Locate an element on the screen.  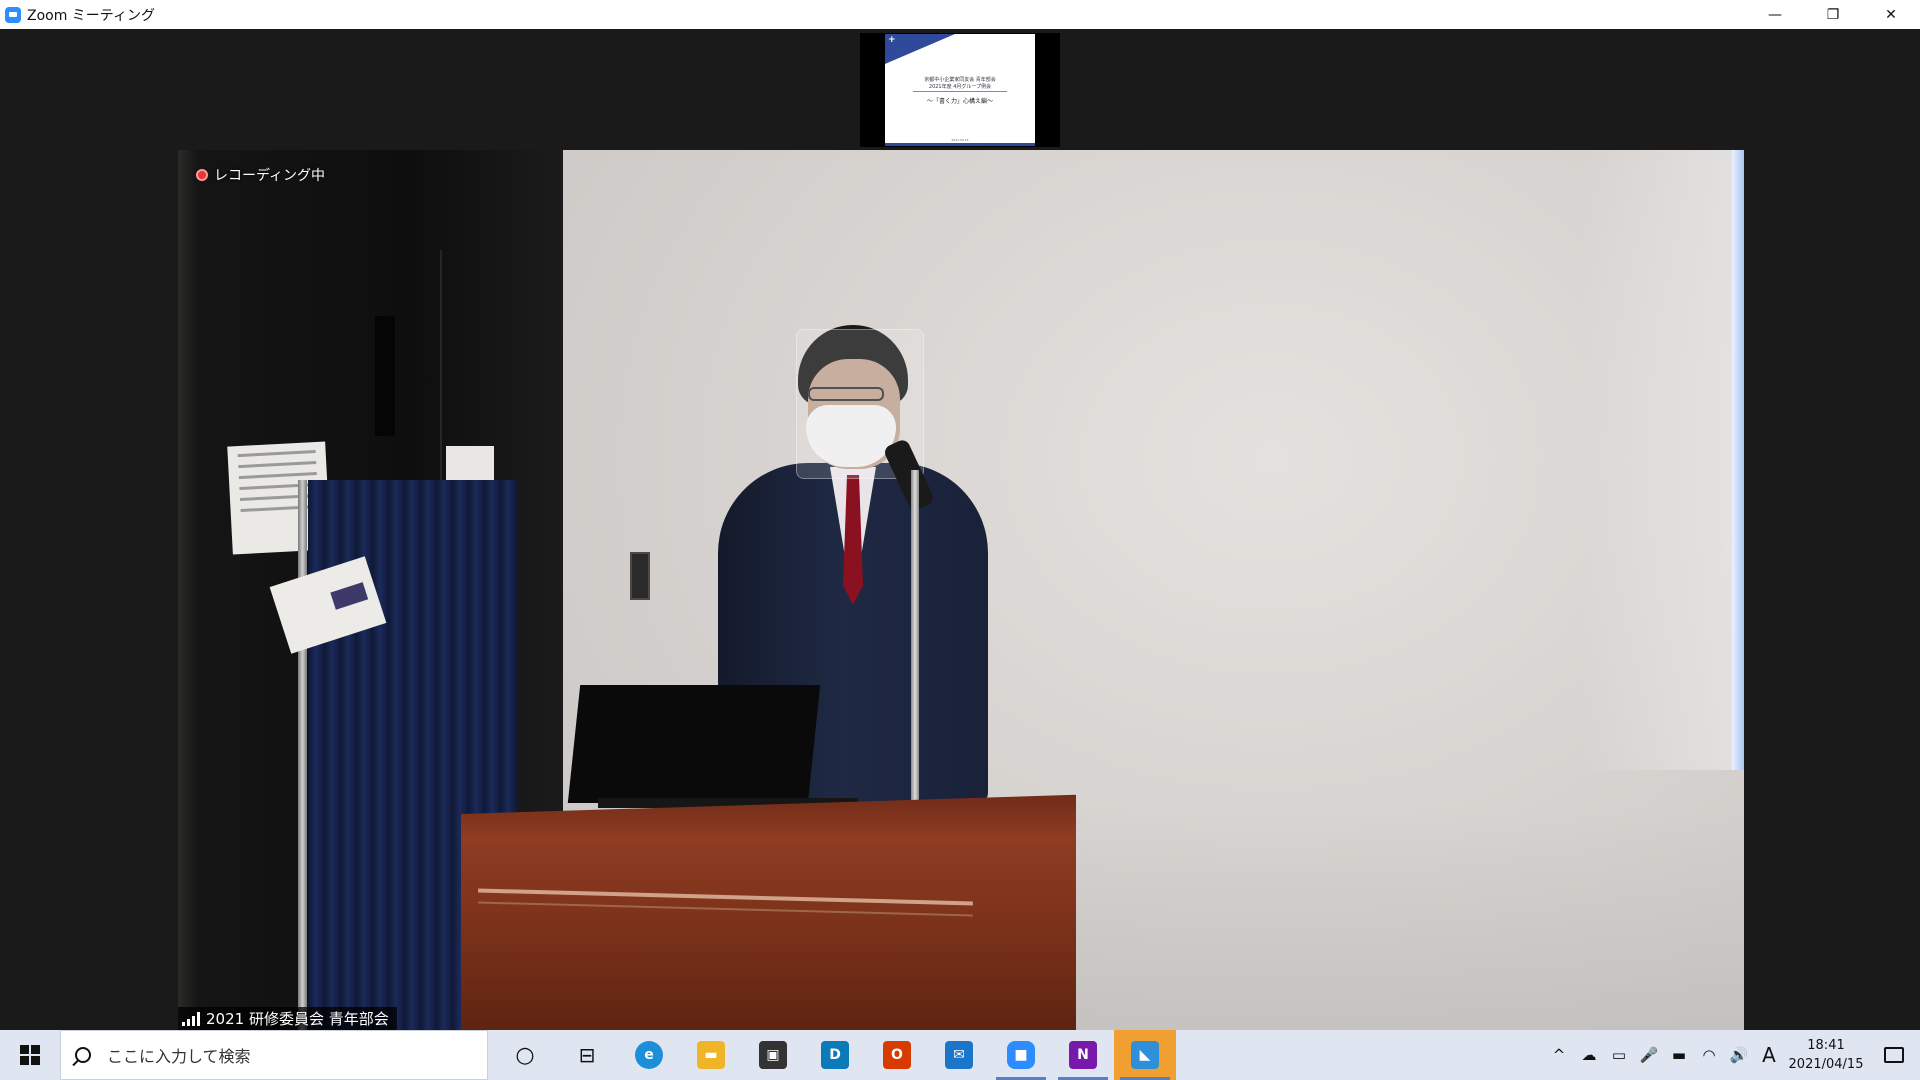
slide-divider is located at coordinates (960, 91).